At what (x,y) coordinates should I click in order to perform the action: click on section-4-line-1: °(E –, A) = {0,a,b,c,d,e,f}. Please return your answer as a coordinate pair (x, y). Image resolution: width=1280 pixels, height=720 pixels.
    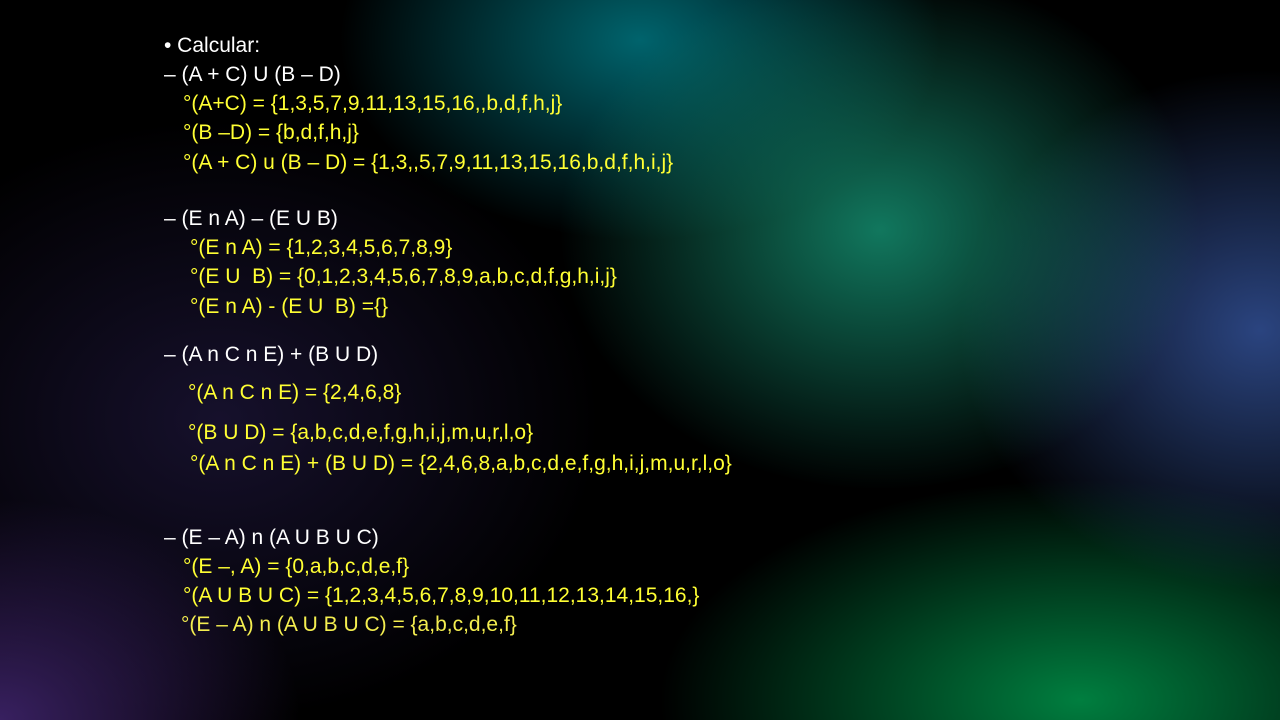
    Looking at the image, I should click on (296, 566).